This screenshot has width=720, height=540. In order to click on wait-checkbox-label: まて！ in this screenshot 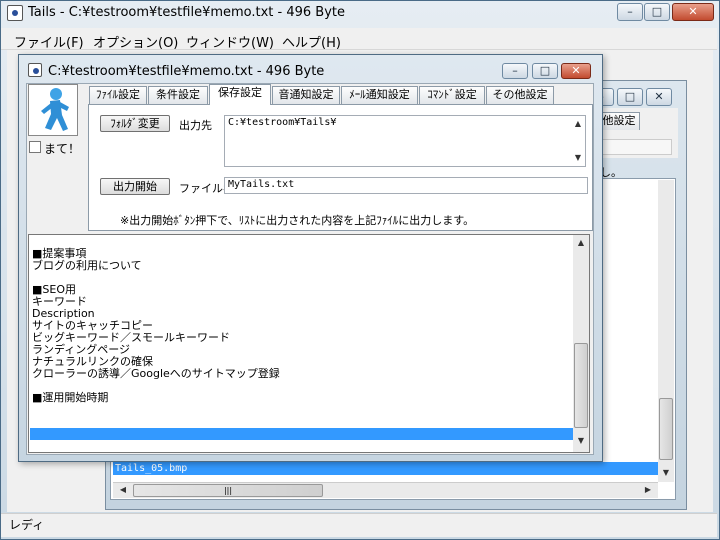, I will do `click(62, 149)`.